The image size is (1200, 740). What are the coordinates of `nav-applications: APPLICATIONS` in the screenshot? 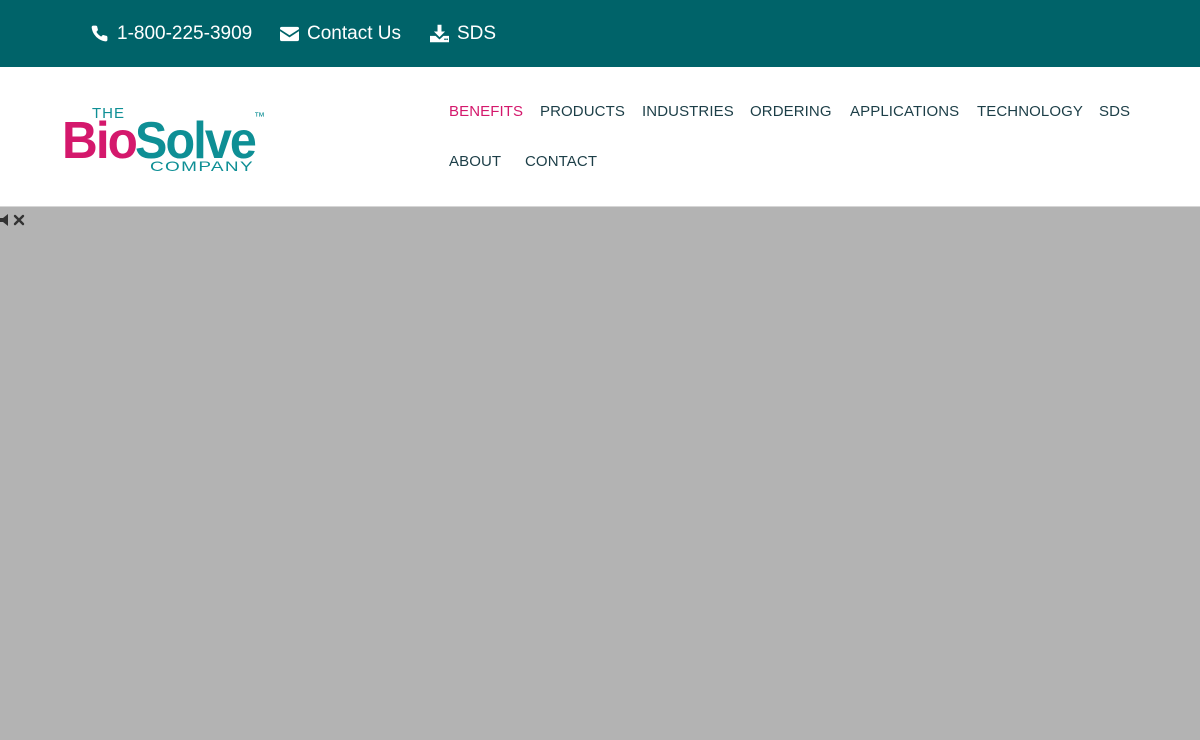 It's located at (904, 112).